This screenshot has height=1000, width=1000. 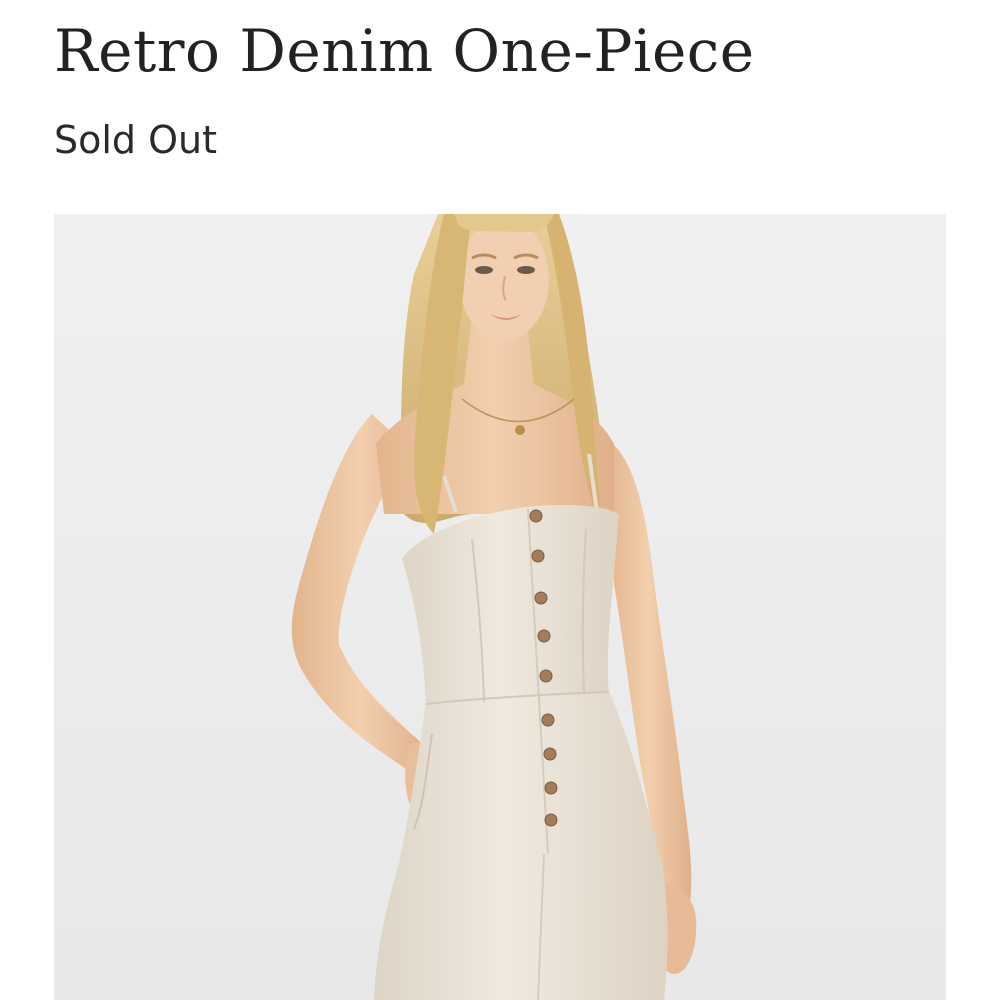 I want to click on sold-out-status: Sold Out, so click(x=136, y=140).